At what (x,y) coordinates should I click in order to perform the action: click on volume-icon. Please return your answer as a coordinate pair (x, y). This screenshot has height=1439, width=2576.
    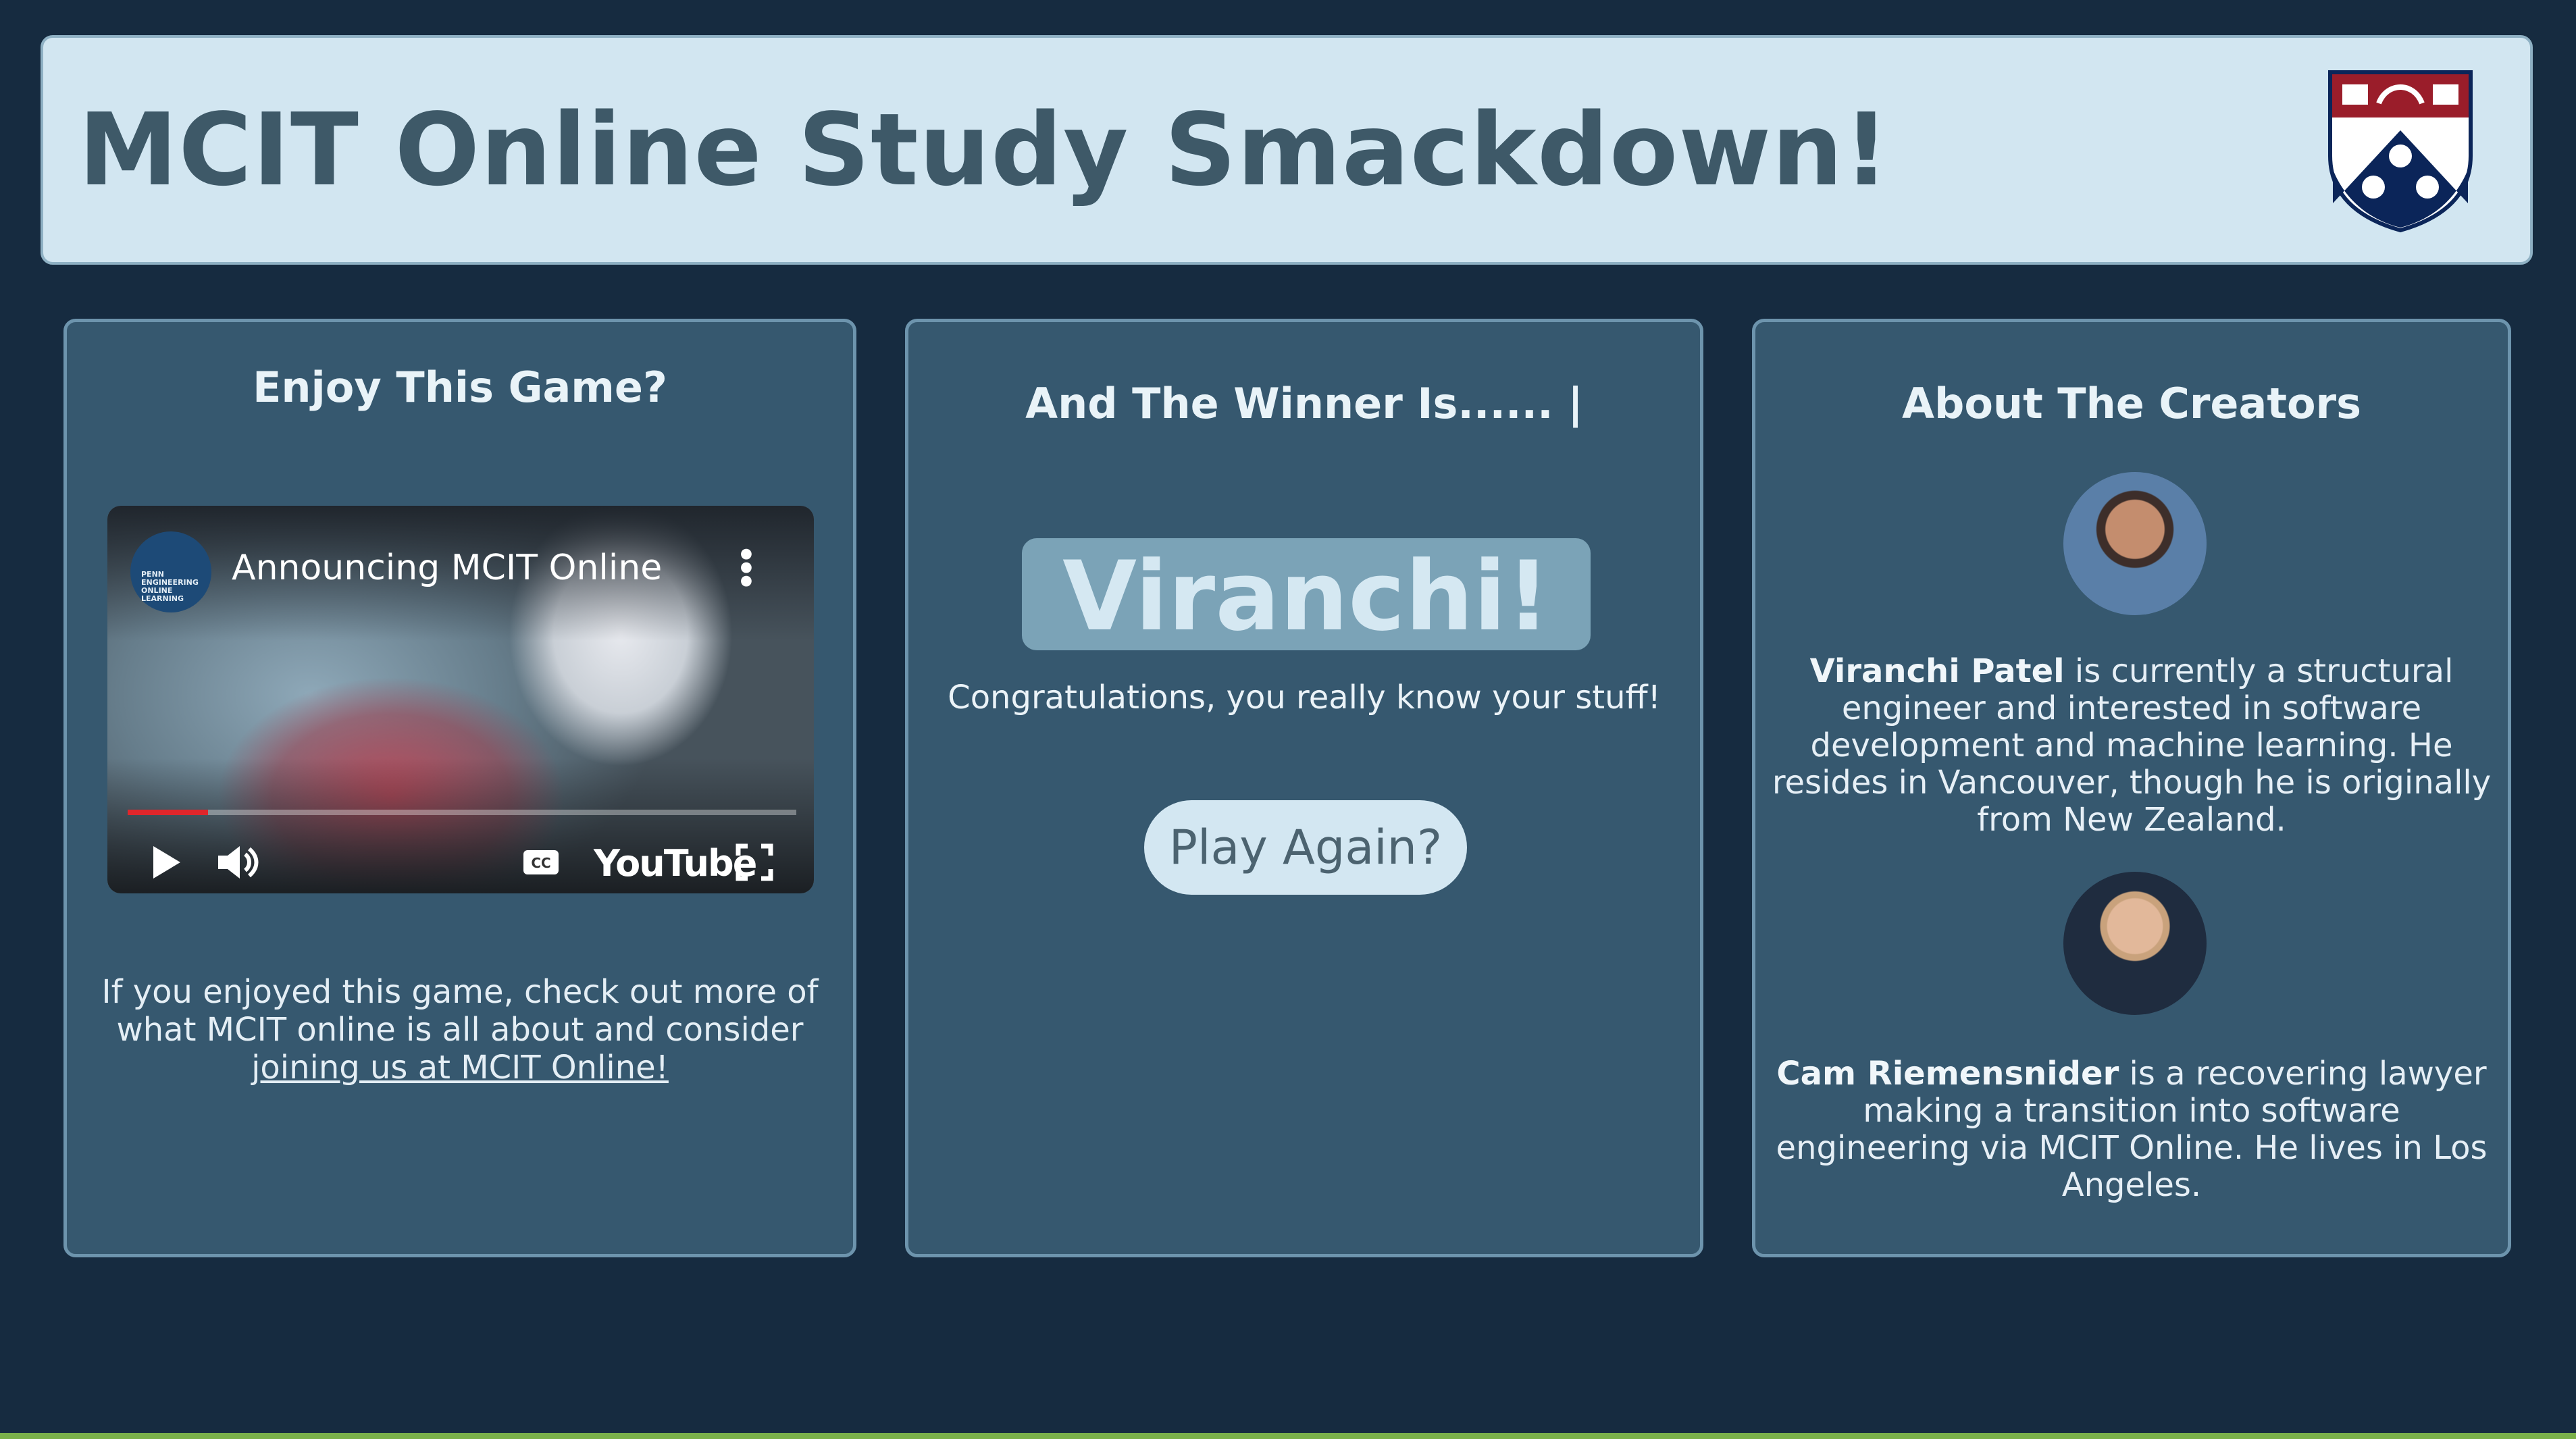
    Looking at the image, I should click on (239, 862).